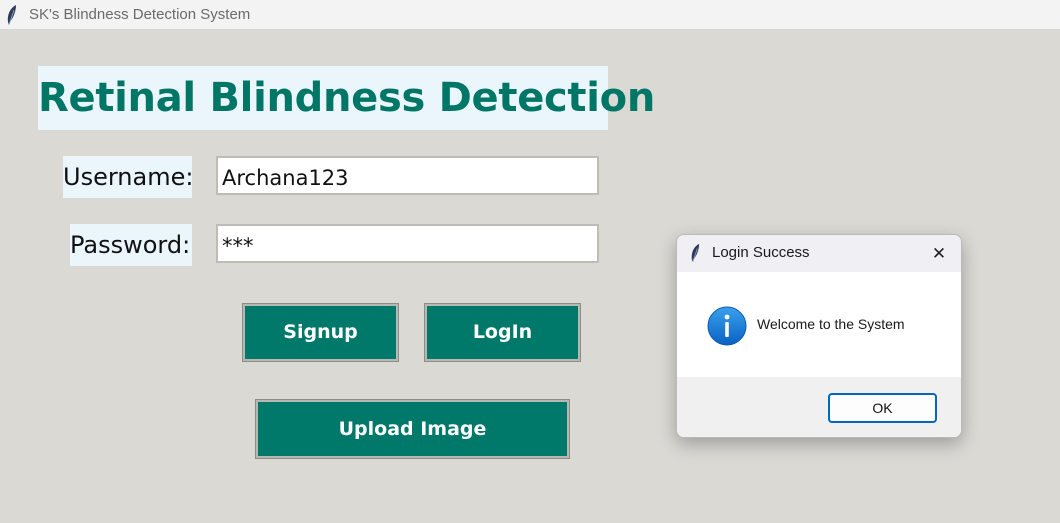  What do you see at coordinates (831, 324) in the screenshot?
I see `dialog-message: Welcome to the System` at bounding box center [831, 324].